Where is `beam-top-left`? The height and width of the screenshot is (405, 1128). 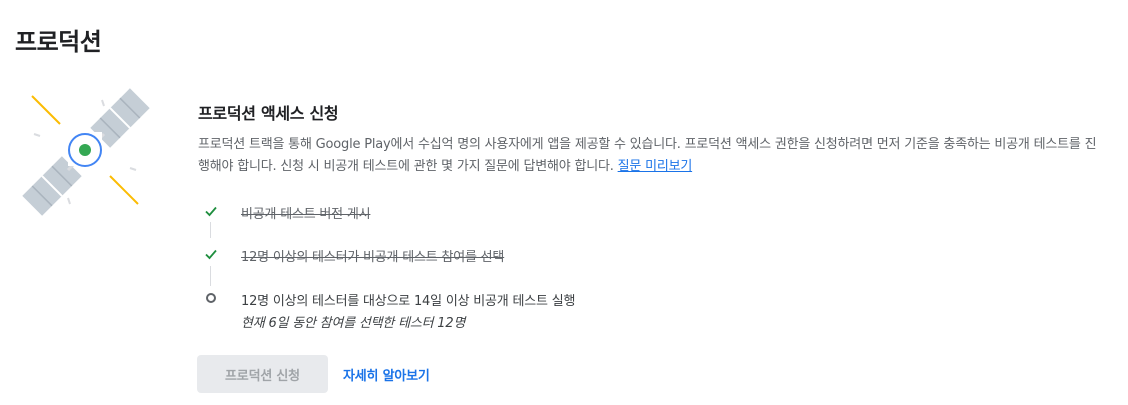 beam-top-left is located at coordinates (46, 110).